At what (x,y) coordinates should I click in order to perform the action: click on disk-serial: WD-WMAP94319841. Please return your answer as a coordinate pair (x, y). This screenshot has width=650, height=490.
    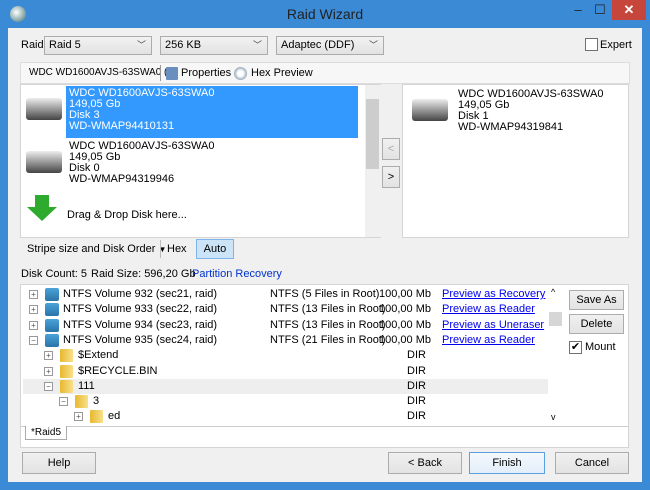
    Looking at the image, I should click on (511, 127).